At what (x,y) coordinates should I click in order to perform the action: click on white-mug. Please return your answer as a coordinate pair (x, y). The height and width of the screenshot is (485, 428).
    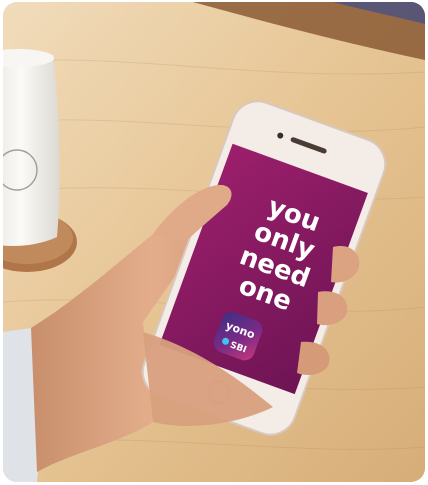
    Looking at the image, I should click on (31, 150).